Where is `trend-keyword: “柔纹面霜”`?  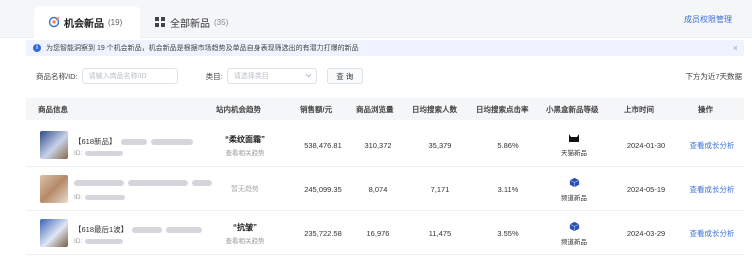 trend-keyword: “柔纹面霜” is located at coordinates (245, 139).